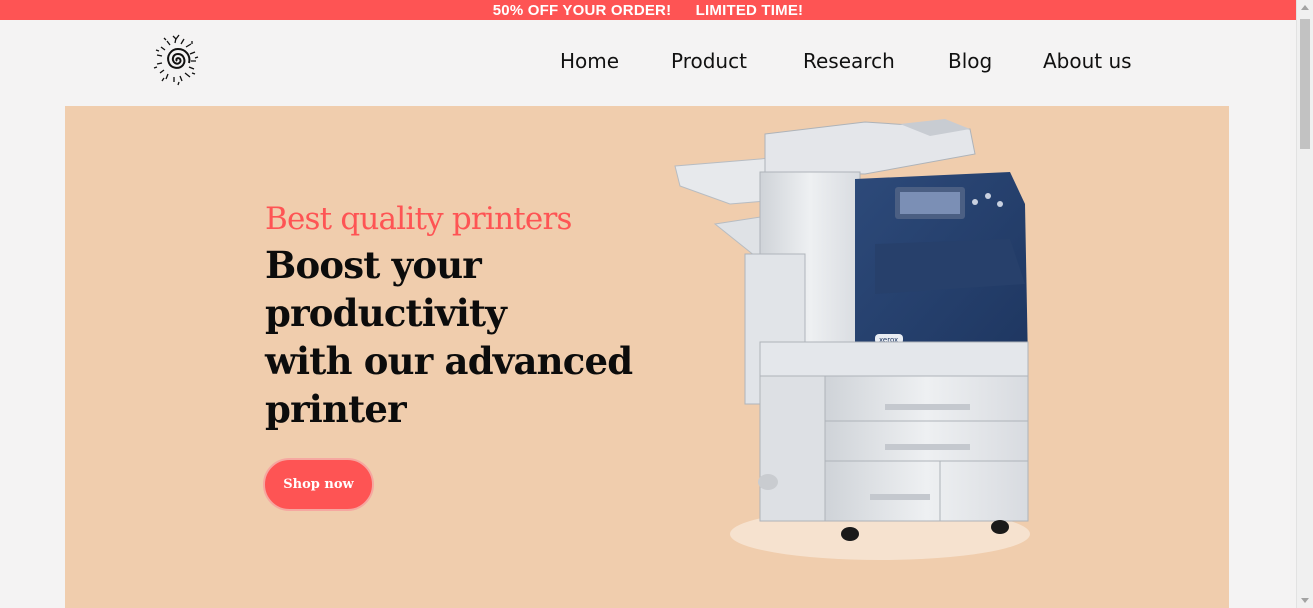  Describe the element at coordinates (749, 10) in the screenshot. I see `promo-limited-text: LIMITED TIME!` at that location.